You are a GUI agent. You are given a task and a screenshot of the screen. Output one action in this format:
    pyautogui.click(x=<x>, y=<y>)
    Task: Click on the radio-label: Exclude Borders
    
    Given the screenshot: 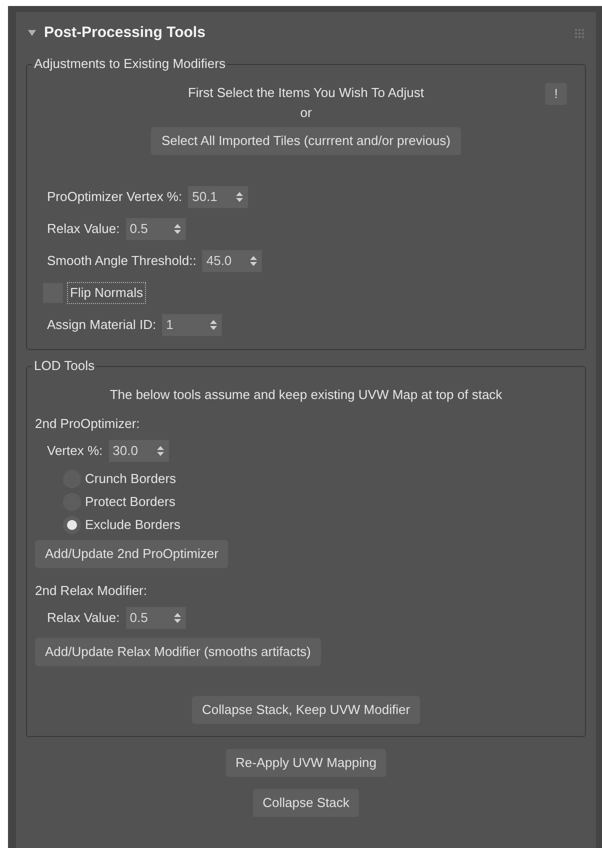 What is the action you would take?
    pyautogui.click(x=132, y=525)
    